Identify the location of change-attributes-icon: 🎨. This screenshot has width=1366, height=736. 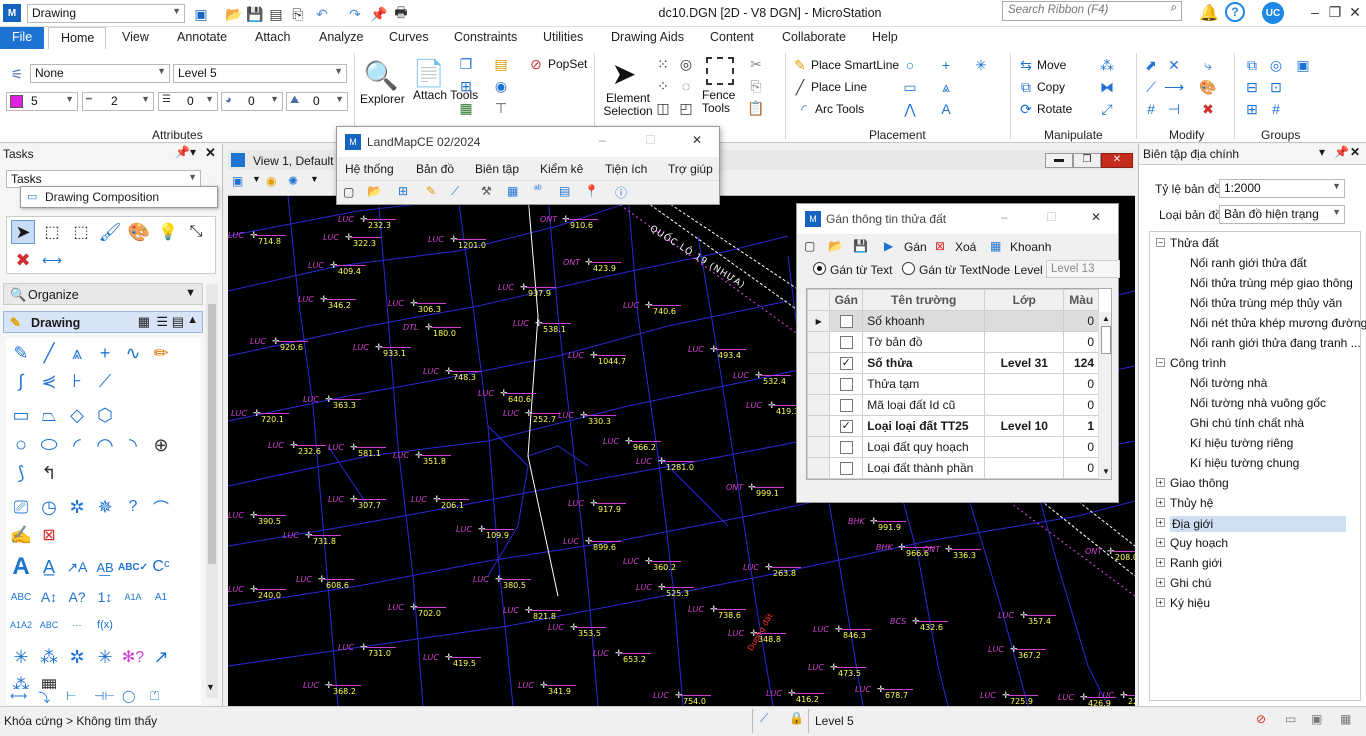
(1207, 87).